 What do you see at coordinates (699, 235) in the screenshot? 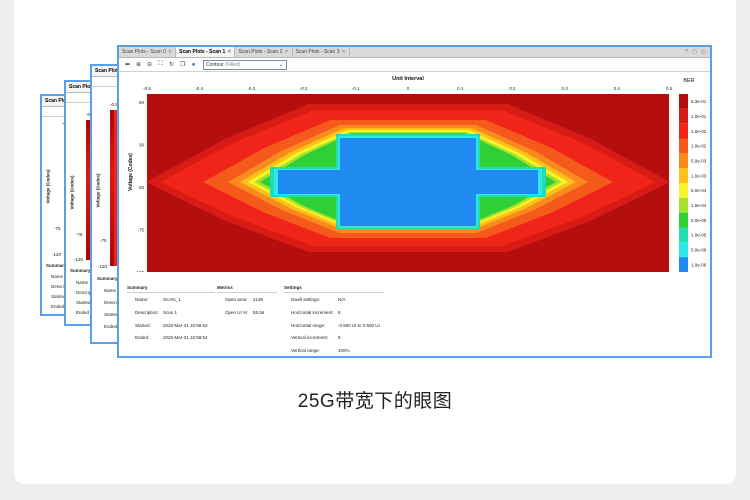
I see `legend-label: 1.0e-05` at bounding box center [699, 235].